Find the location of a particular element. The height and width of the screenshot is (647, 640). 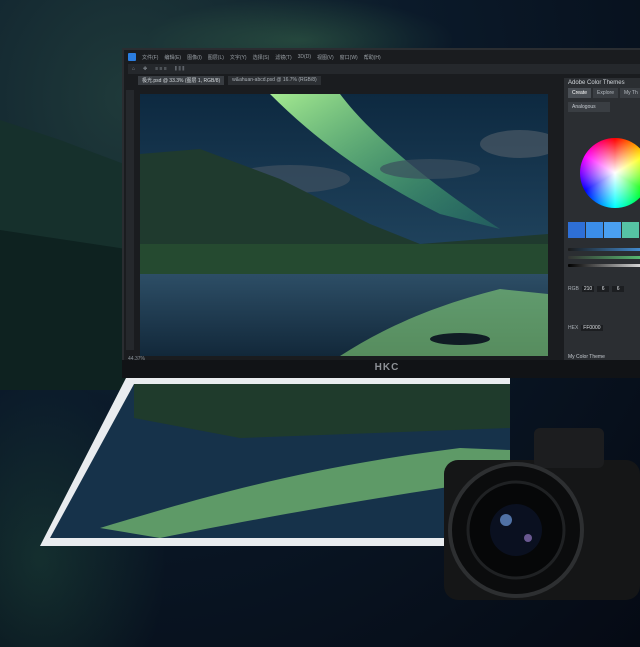

menu-view: 视图(V) is located at coordinates (325, 57).